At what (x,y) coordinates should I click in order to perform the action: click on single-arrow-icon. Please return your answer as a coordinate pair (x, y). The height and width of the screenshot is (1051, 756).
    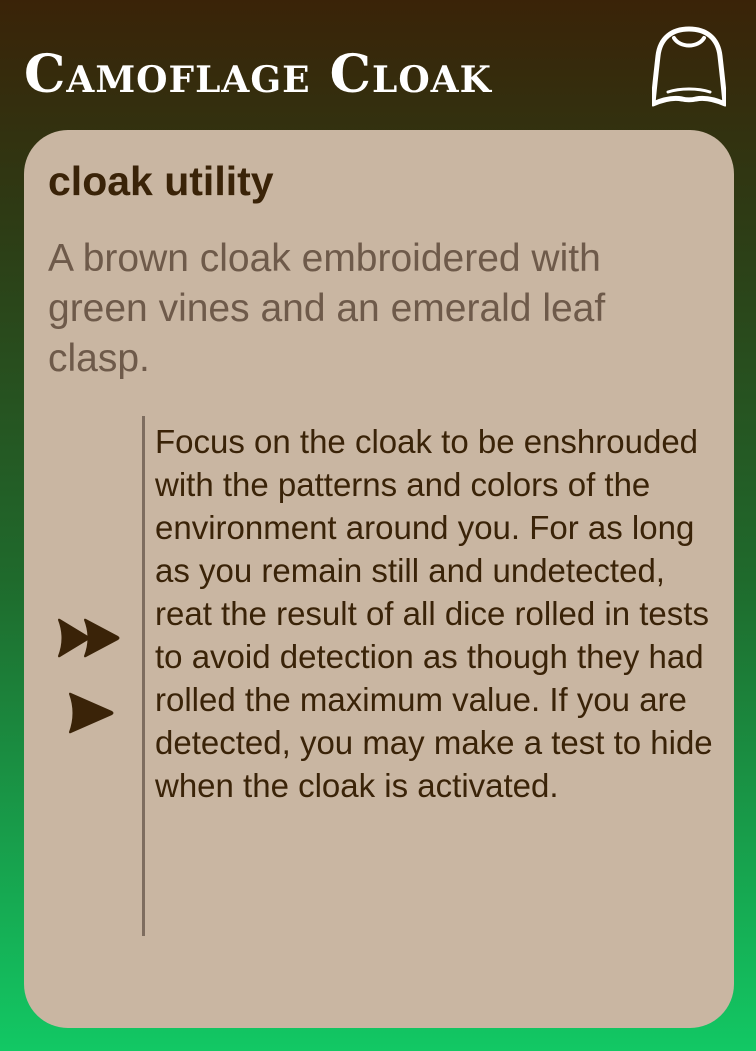
    Looking at the image, I should click on (91, 713).